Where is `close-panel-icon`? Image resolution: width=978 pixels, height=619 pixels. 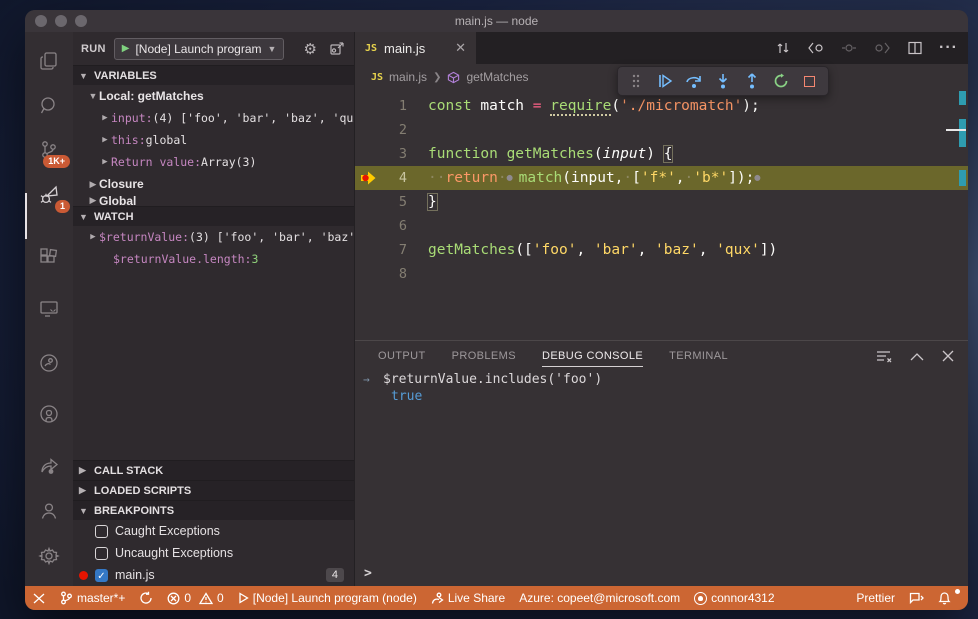 close-panel-icon is located at coordinates (948, 356).